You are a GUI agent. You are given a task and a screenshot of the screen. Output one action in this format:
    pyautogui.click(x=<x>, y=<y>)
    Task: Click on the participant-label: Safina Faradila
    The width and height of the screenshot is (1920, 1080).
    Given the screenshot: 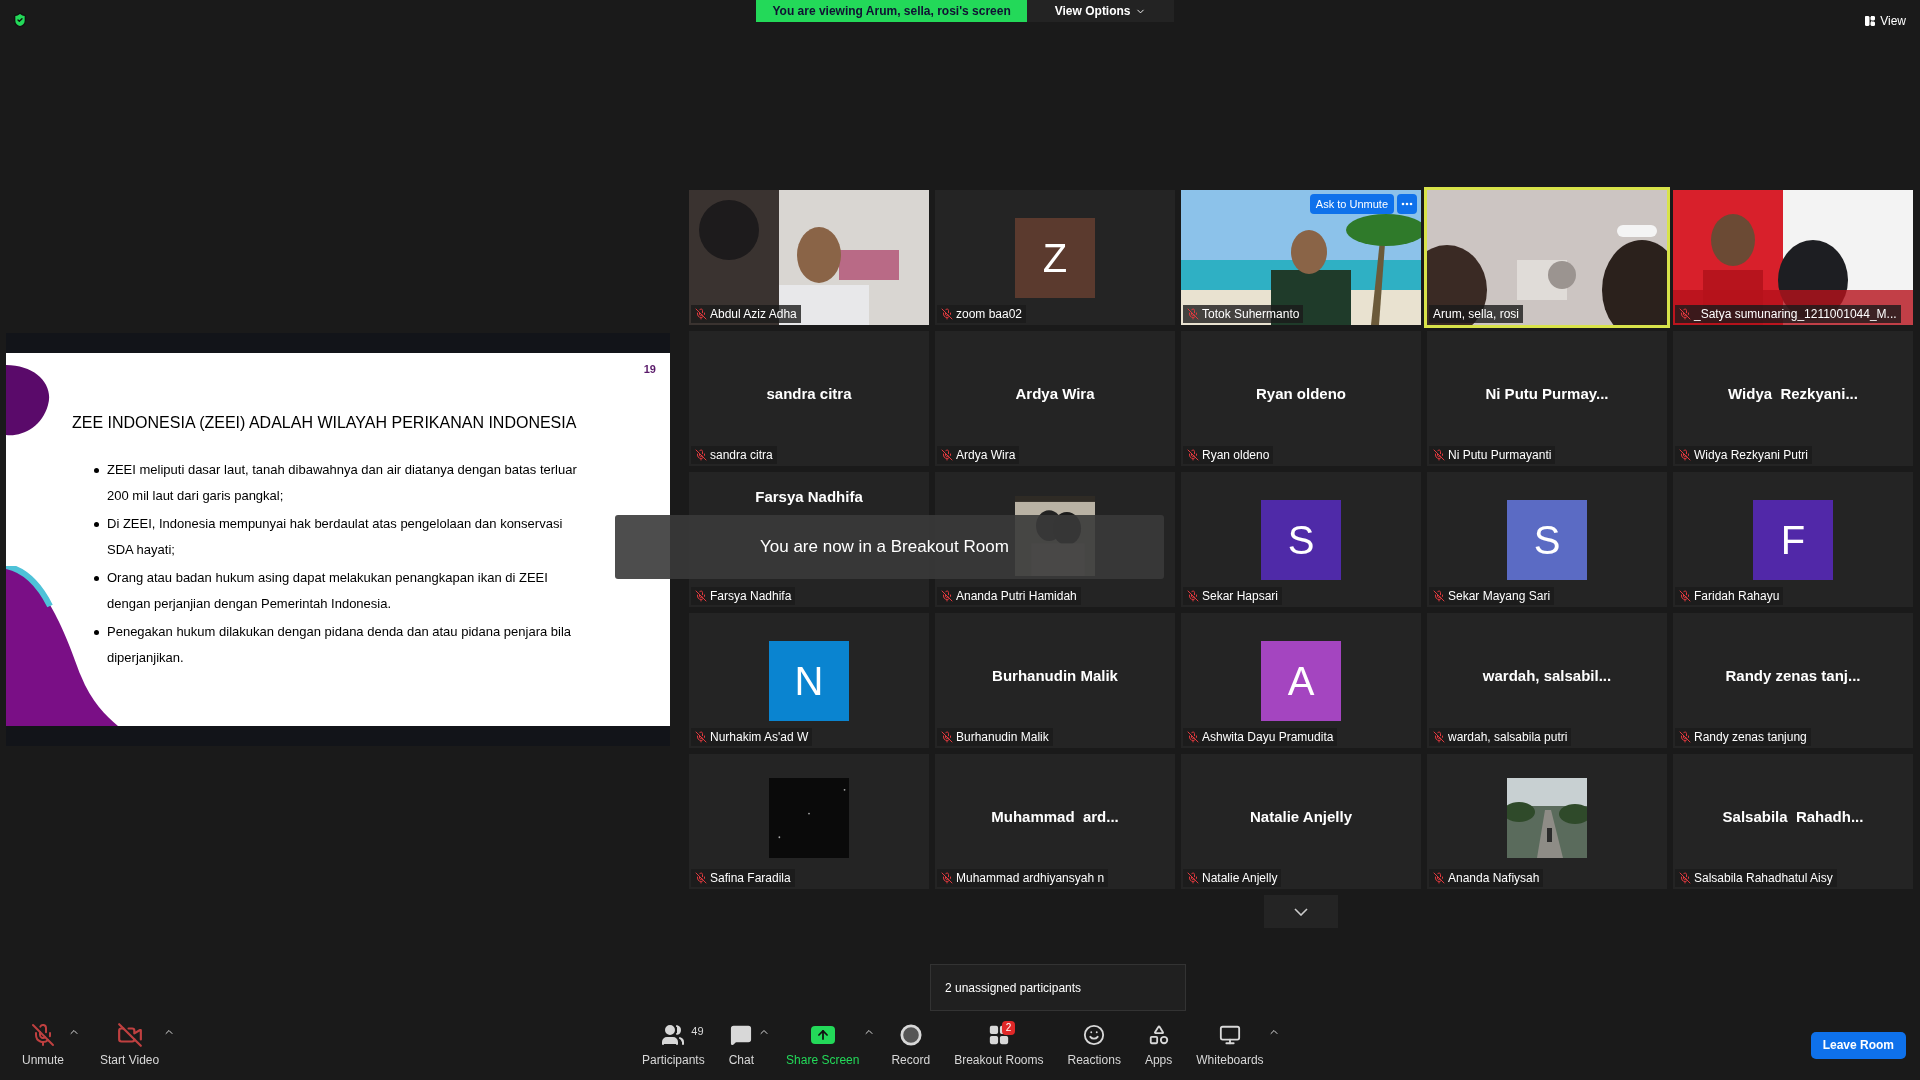 What is the action you would take?
    pyautogui.click(x=750, y=878)
    